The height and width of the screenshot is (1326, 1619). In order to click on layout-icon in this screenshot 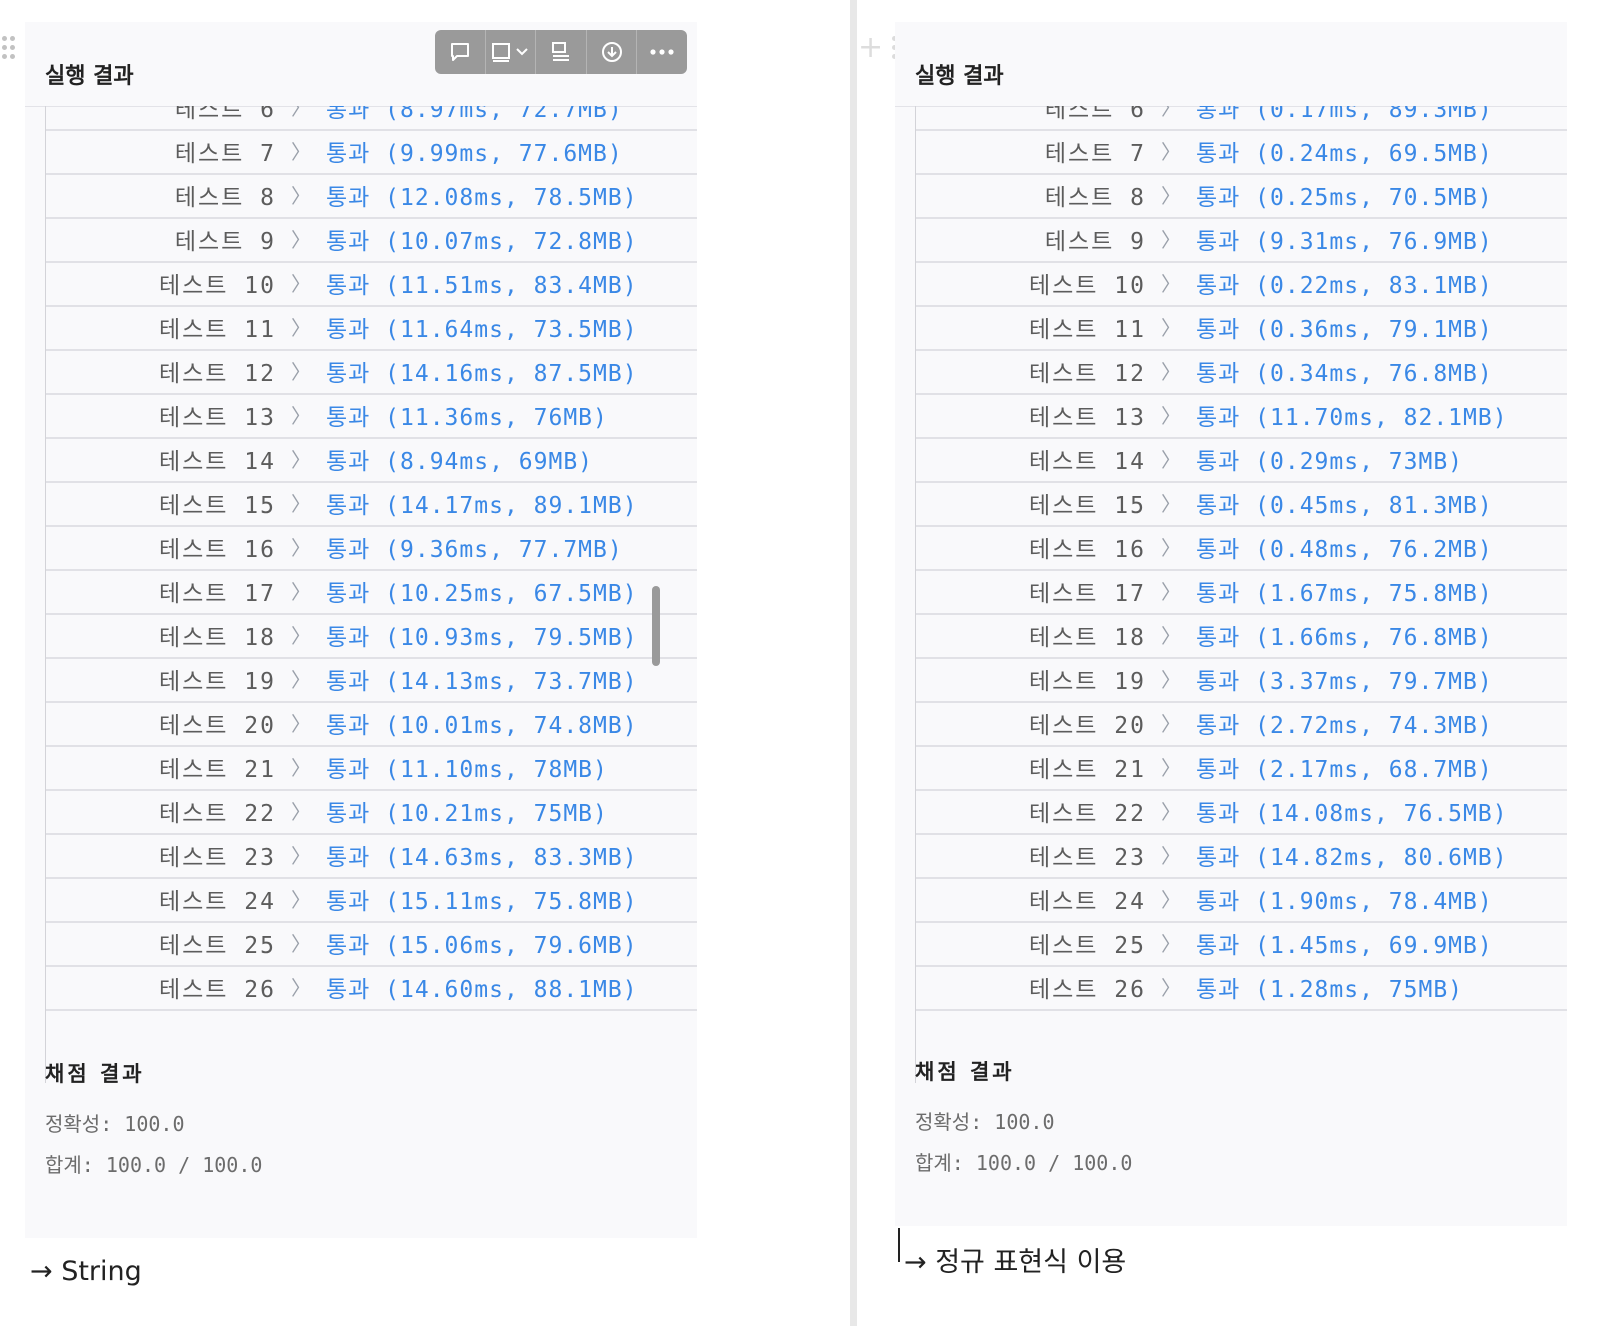, I will do `click(510, 52)`.